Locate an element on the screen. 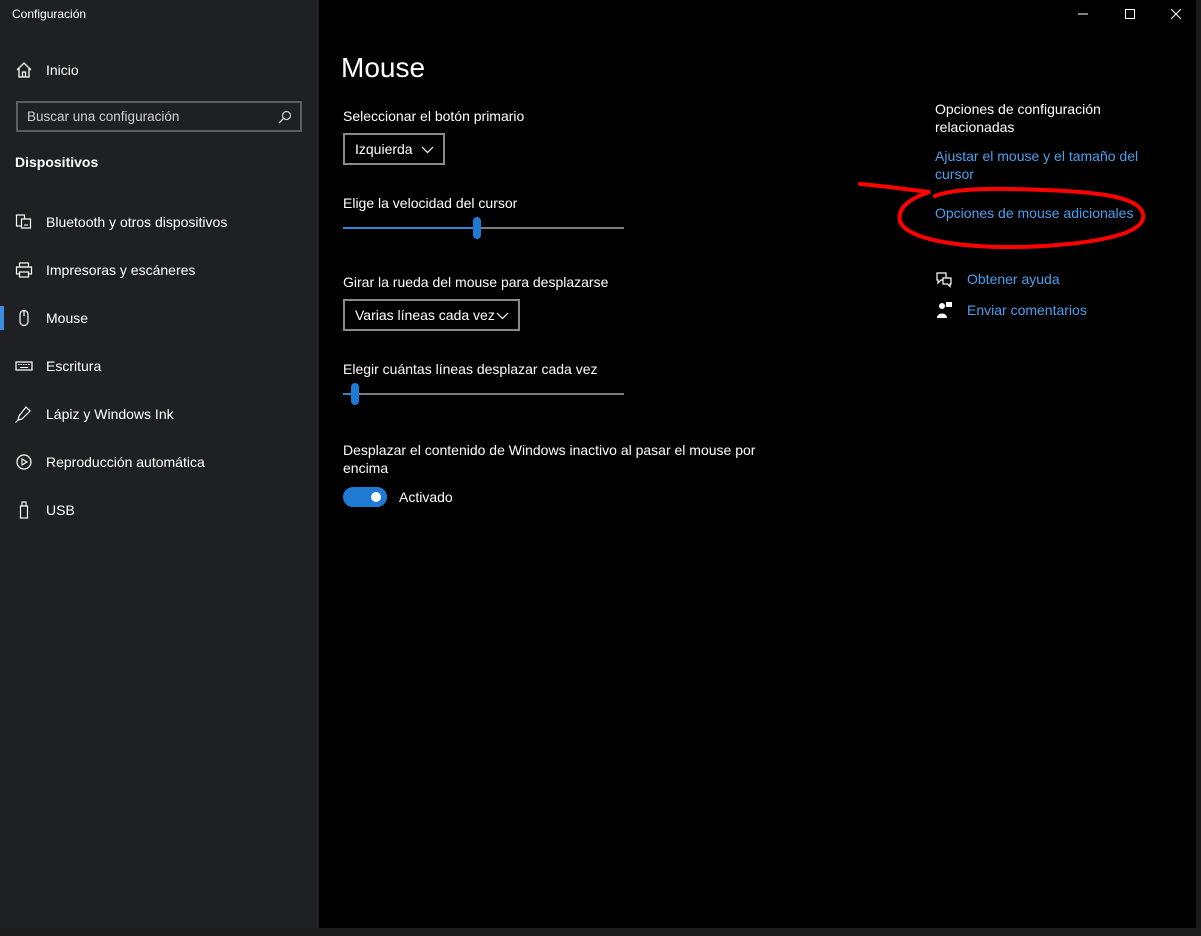 This screenshot has width=1201, height=936. maximize-icon is located at coordinates (1130, 14).